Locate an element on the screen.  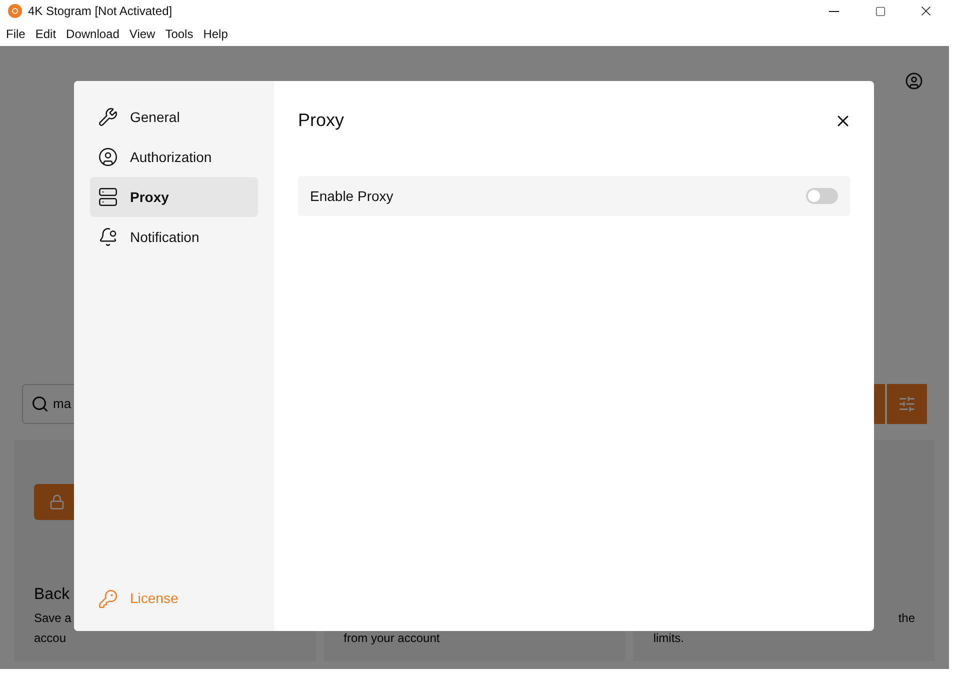
search-icon is located at coordinates (40, 404).